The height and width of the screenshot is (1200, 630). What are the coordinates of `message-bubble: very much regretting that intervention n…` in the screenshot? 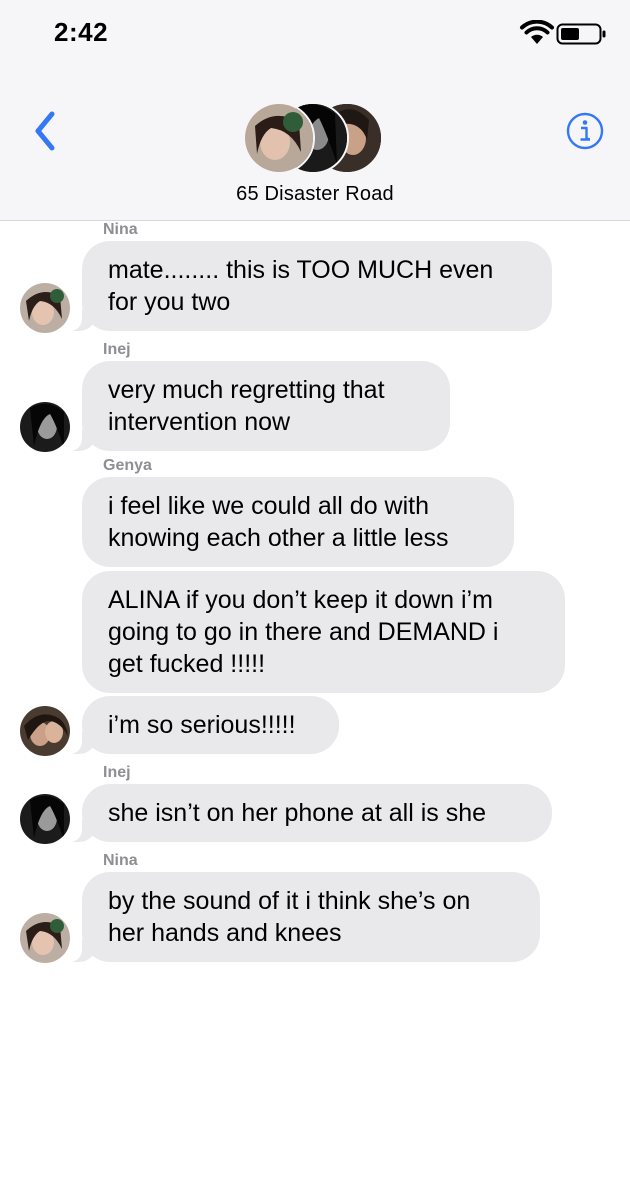 It's located at (256, 406).